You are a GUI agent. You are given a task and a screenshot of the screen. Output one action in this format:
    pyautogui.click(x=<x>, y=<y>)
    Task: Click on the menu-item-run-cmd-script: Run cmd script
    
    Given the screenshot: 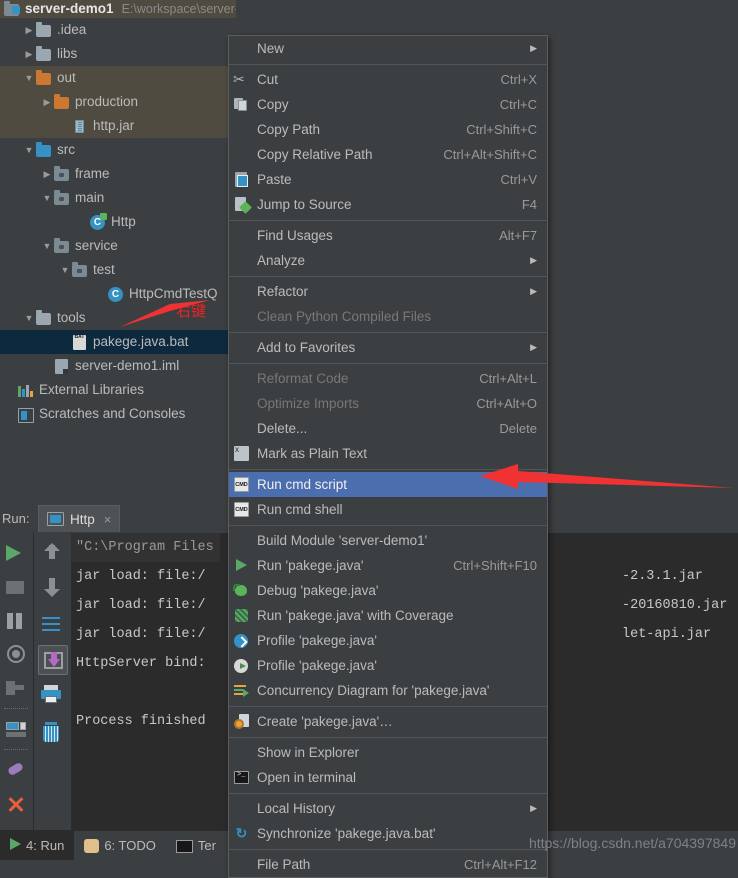 What is the action you would take?
    pyautogui.click(x=388, y=484)
    